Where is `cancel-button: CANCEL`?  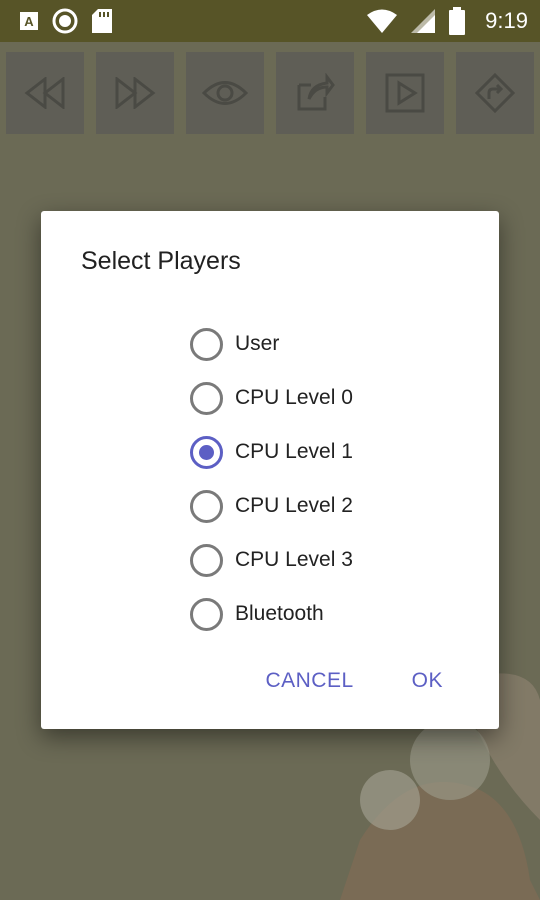
cancel-button: CANCEL is located at coordinates (309, 681).